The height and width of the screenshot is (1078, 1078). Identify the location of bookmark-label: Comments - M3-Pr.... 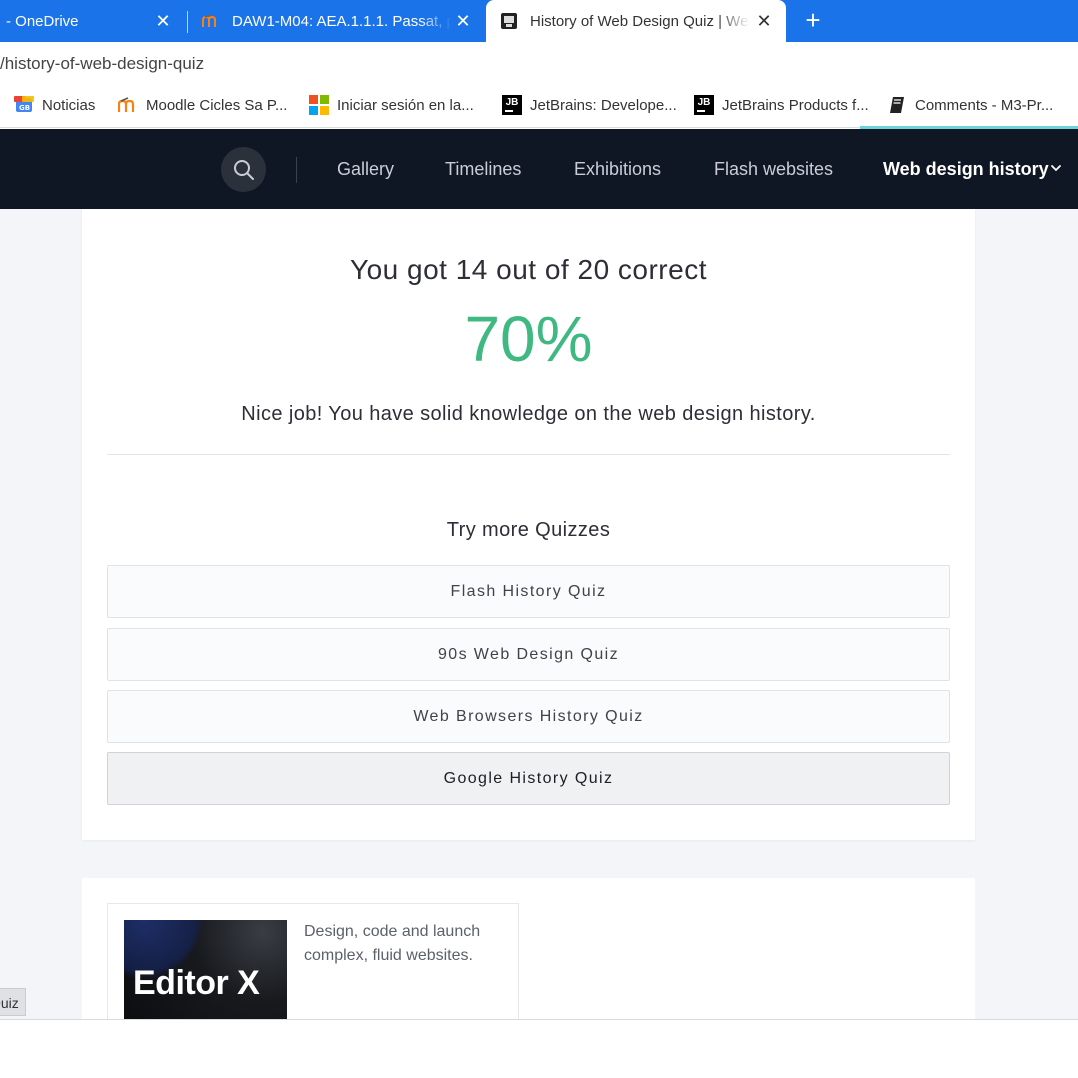
(984, 105).